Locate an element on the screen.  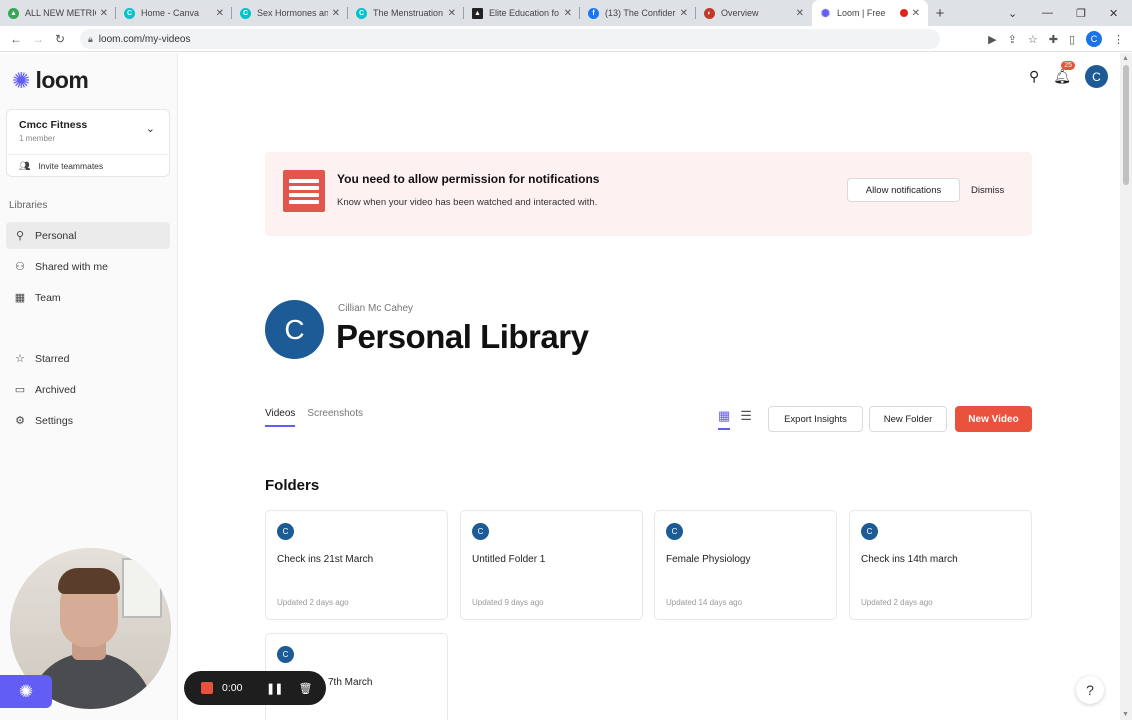
loom-recorder-icon: ✺ is located at coordinates (26, 691).